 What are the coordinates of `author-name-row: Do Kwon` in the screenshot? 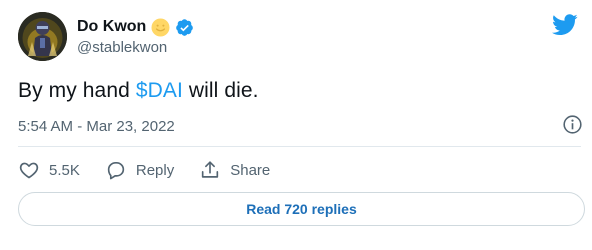 It's located at (135, 27).